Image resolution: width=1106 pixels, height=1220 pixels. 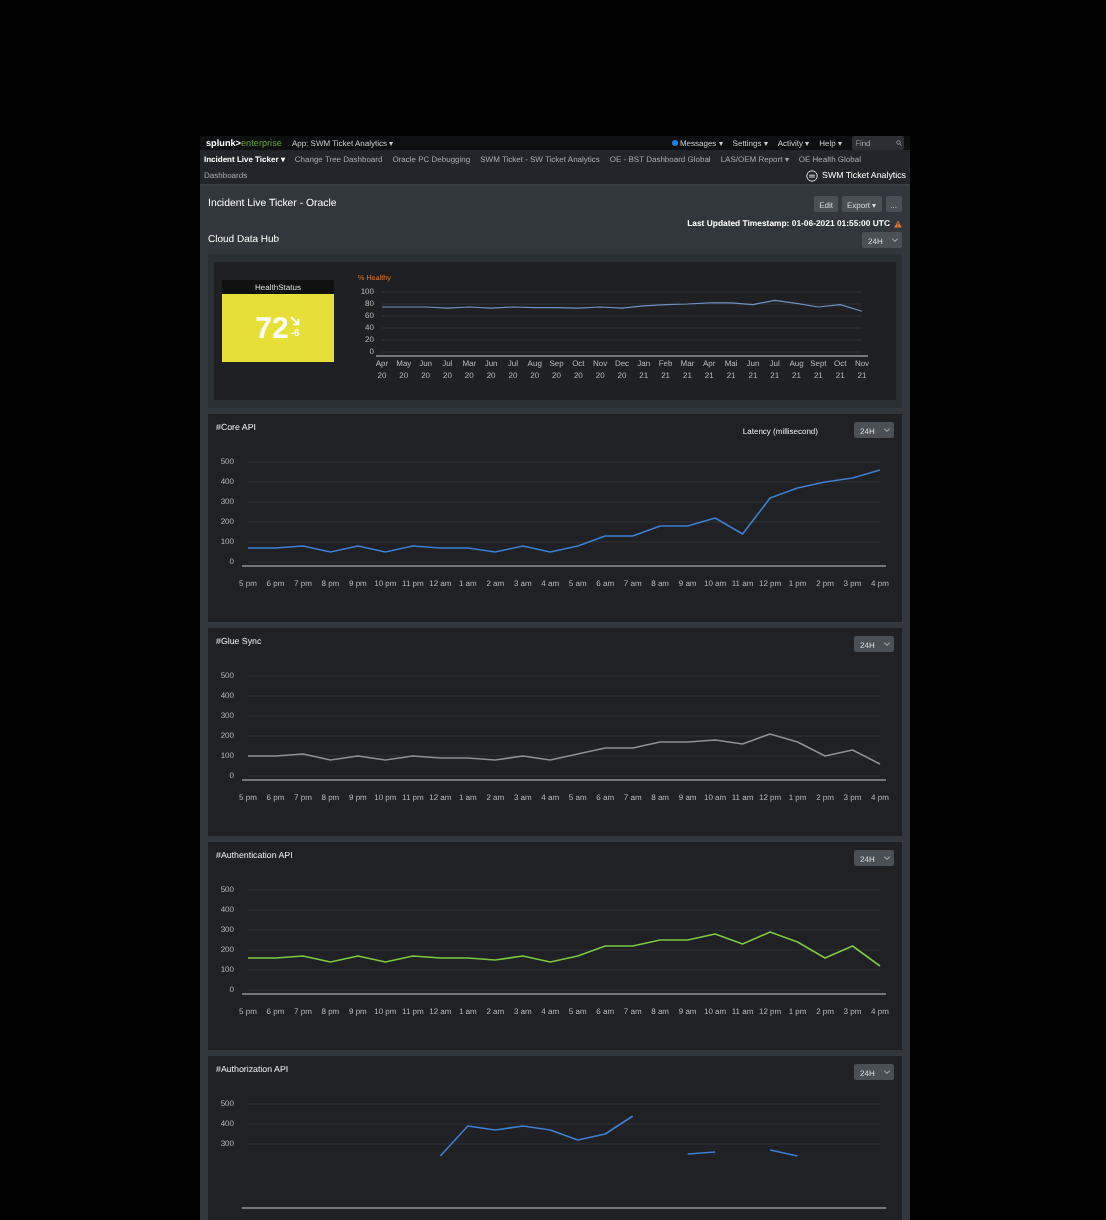 I want to click on single-value: 72, so click(x=272, y=328).